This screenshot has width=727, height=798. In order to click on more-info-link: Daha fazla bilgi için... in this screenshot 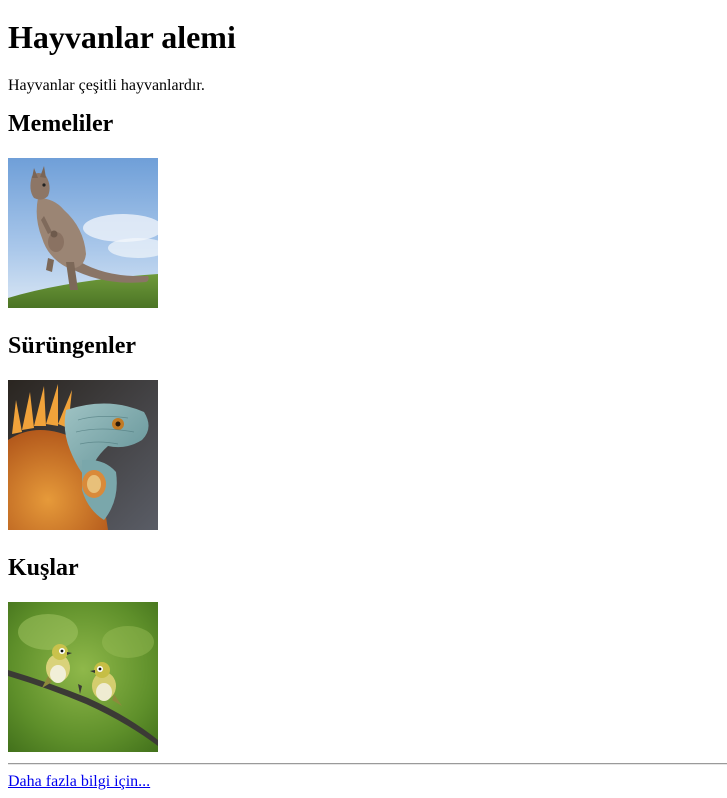, I will do `click(79, 782)`.